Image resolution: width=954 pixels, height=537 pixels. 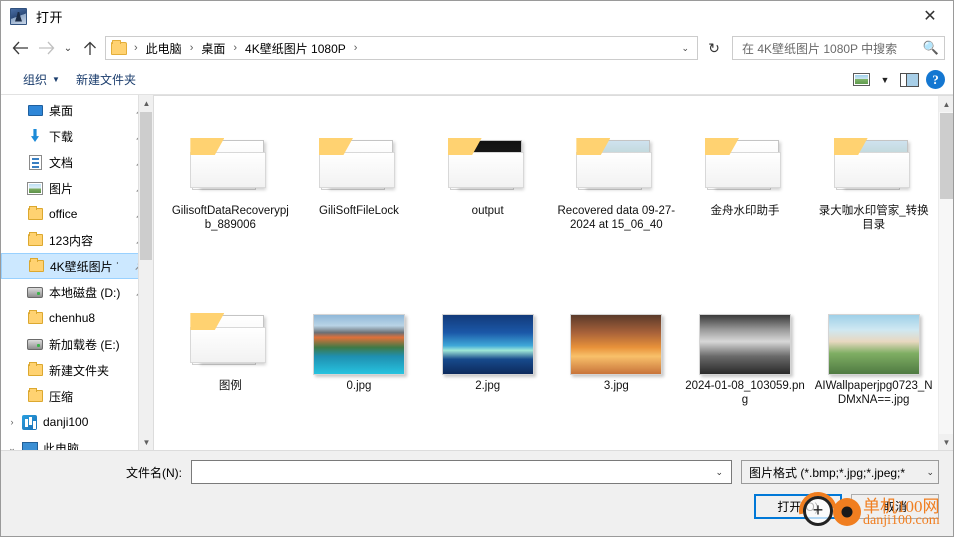 What do you see at coordinates (12, 422) in the screenshot?
I see `expander-icon: ›` at bounding box center [12, 422].